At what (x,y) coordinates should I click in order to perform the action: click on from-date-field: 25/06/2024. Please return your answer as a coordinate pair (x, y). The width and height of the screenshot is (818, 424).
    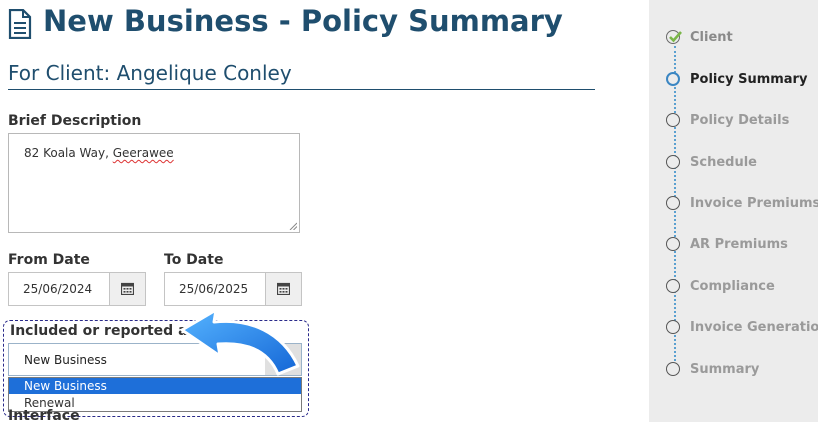
    Looking at the image, I should click on (77, 289).